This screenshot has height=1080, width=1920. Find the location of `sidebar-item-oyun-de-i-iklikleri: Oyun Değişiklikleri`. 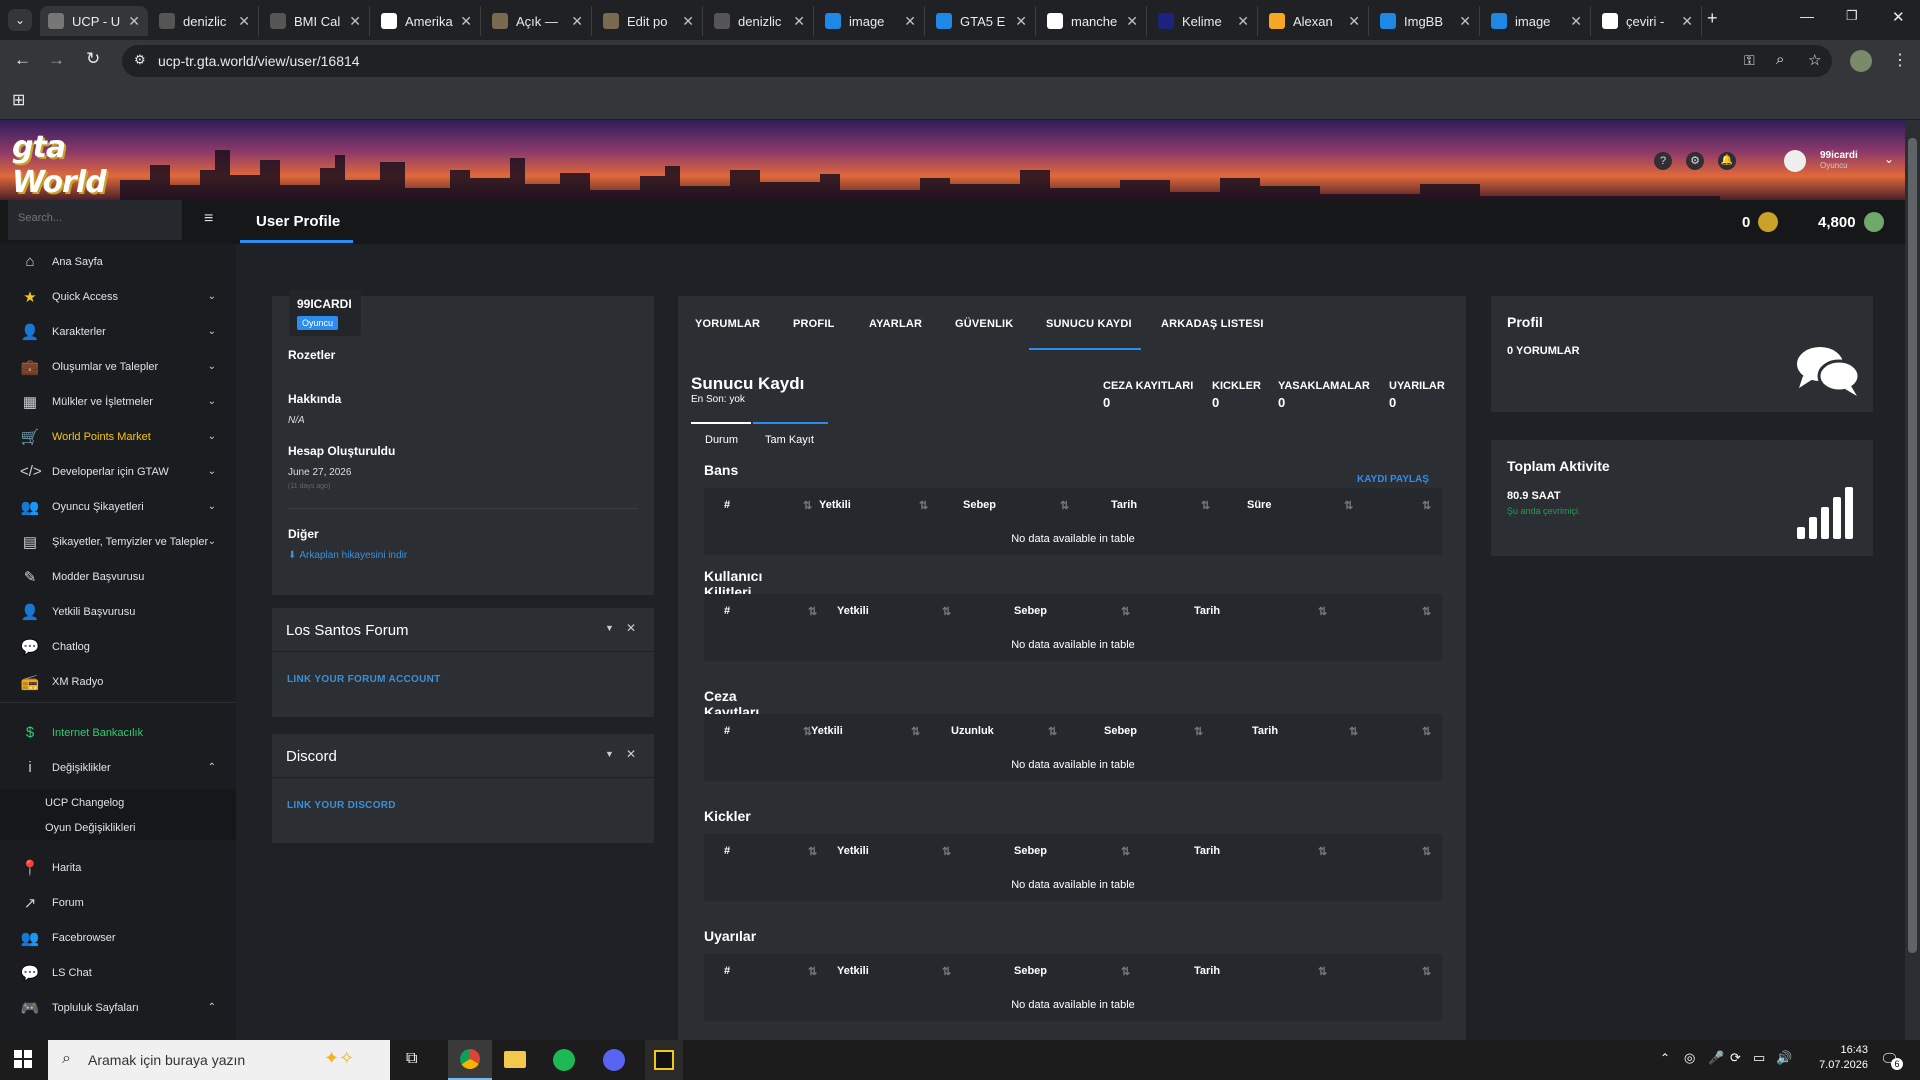

sidebar-item-oyun-de-i-iklikleri: Oyun Değişiklikleri is located at coordinates (118, 827).